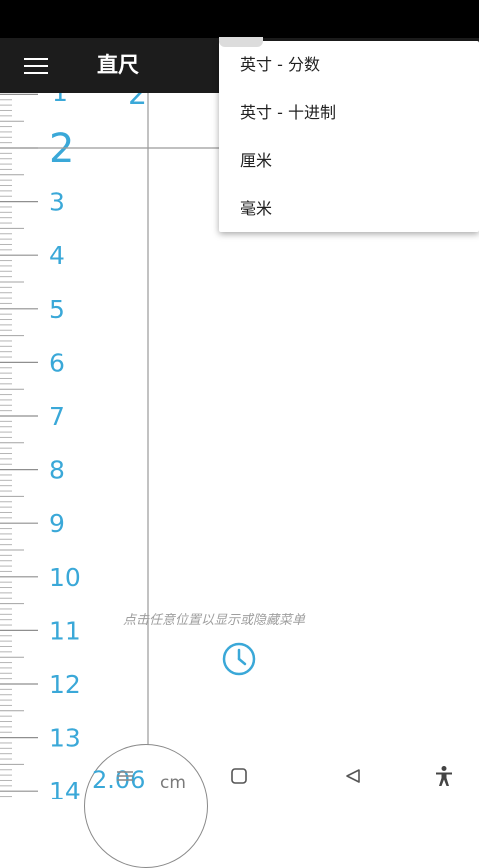 The width and height of the screenshot is (479, 868). Describe the element at coordinates (65, 684) in the screenshot. I see `ruler-label: 12` at that location.